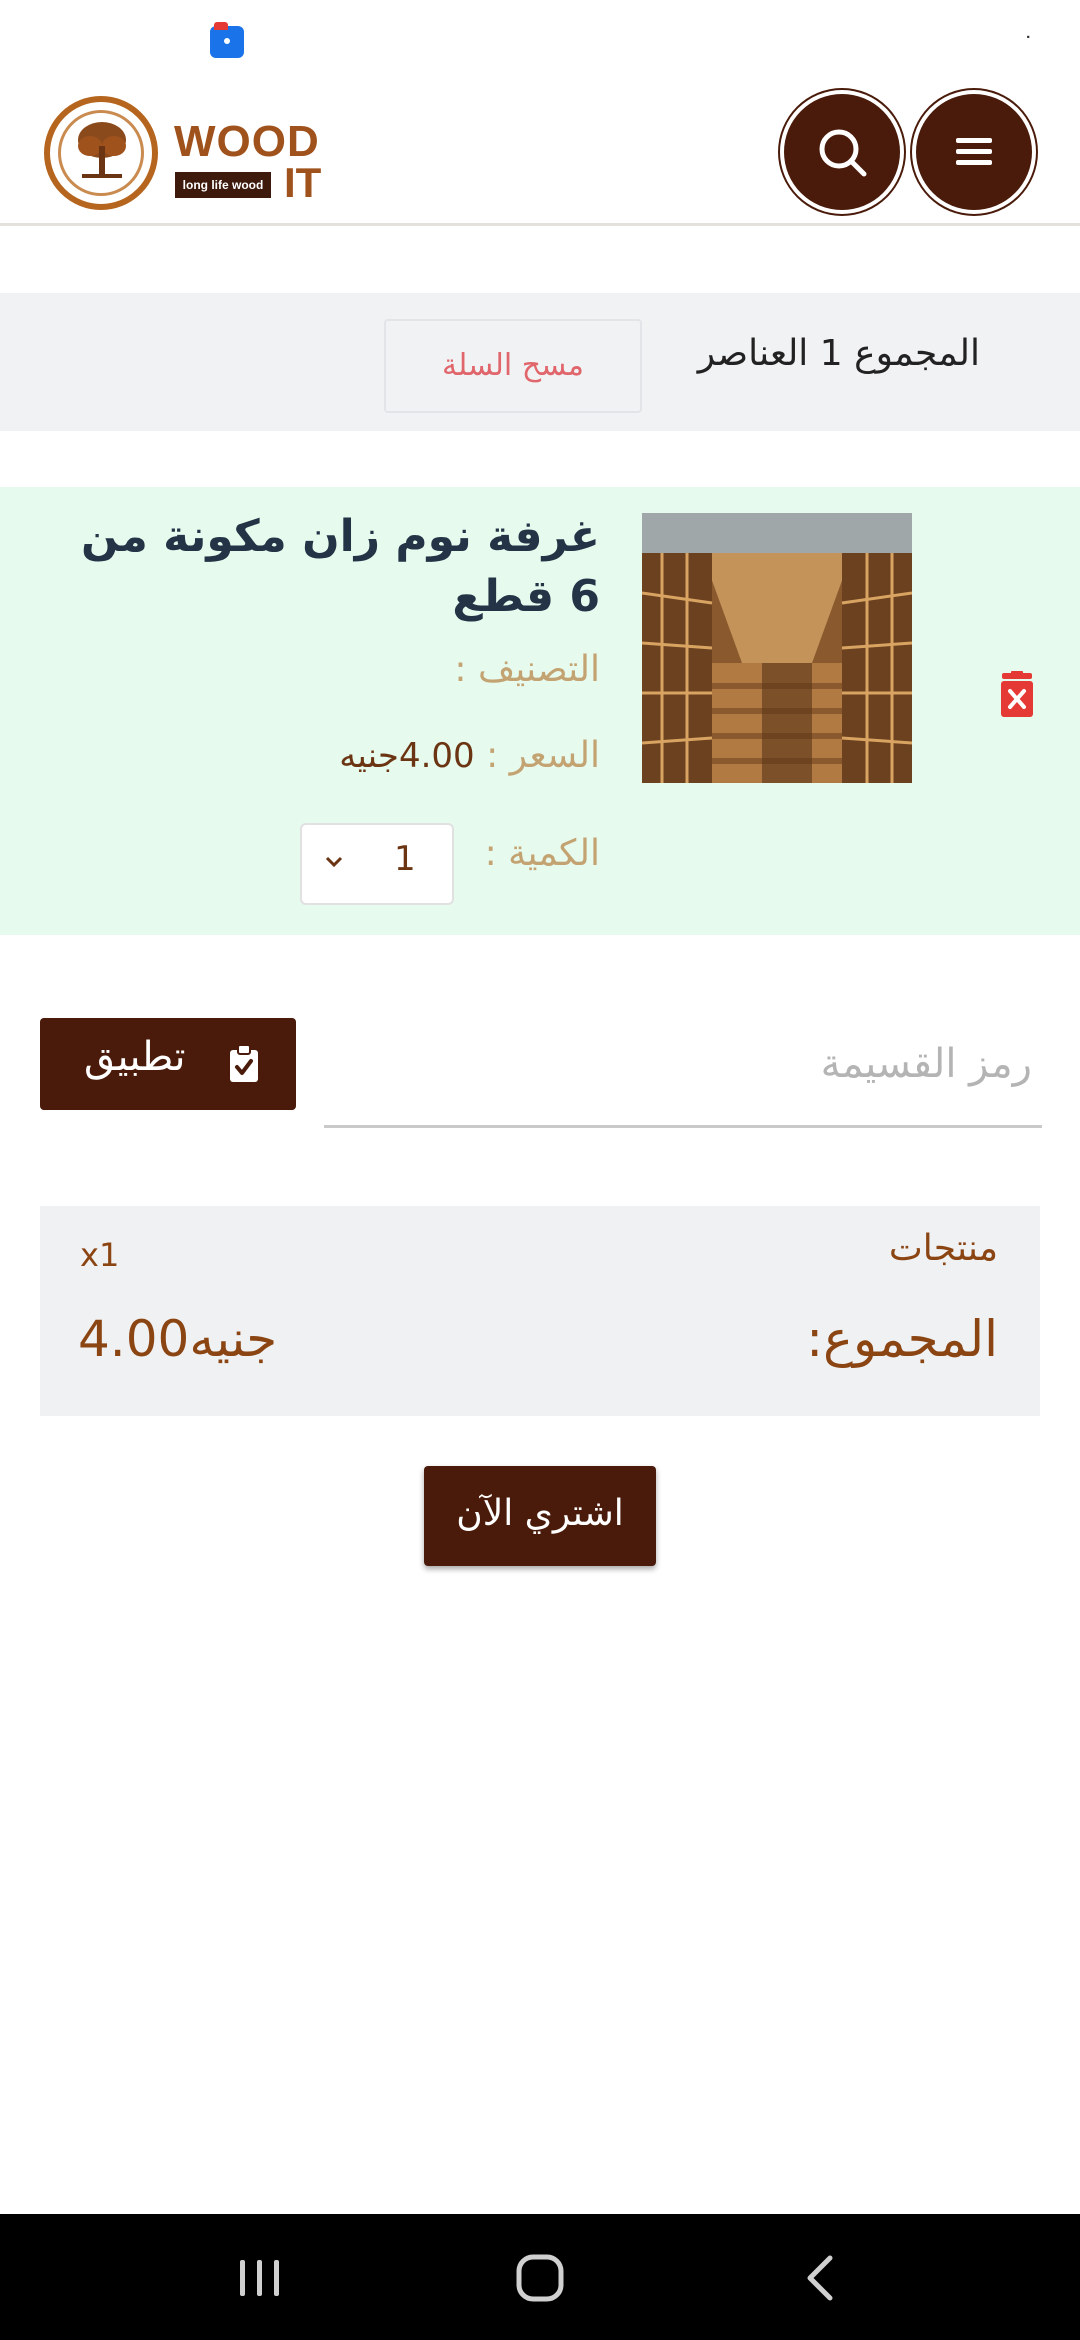  What do you see at coordinates (540, 155) in the screenshot?
I see `site-header: WOOD long life wood IT` at bounding box center [540, 155].